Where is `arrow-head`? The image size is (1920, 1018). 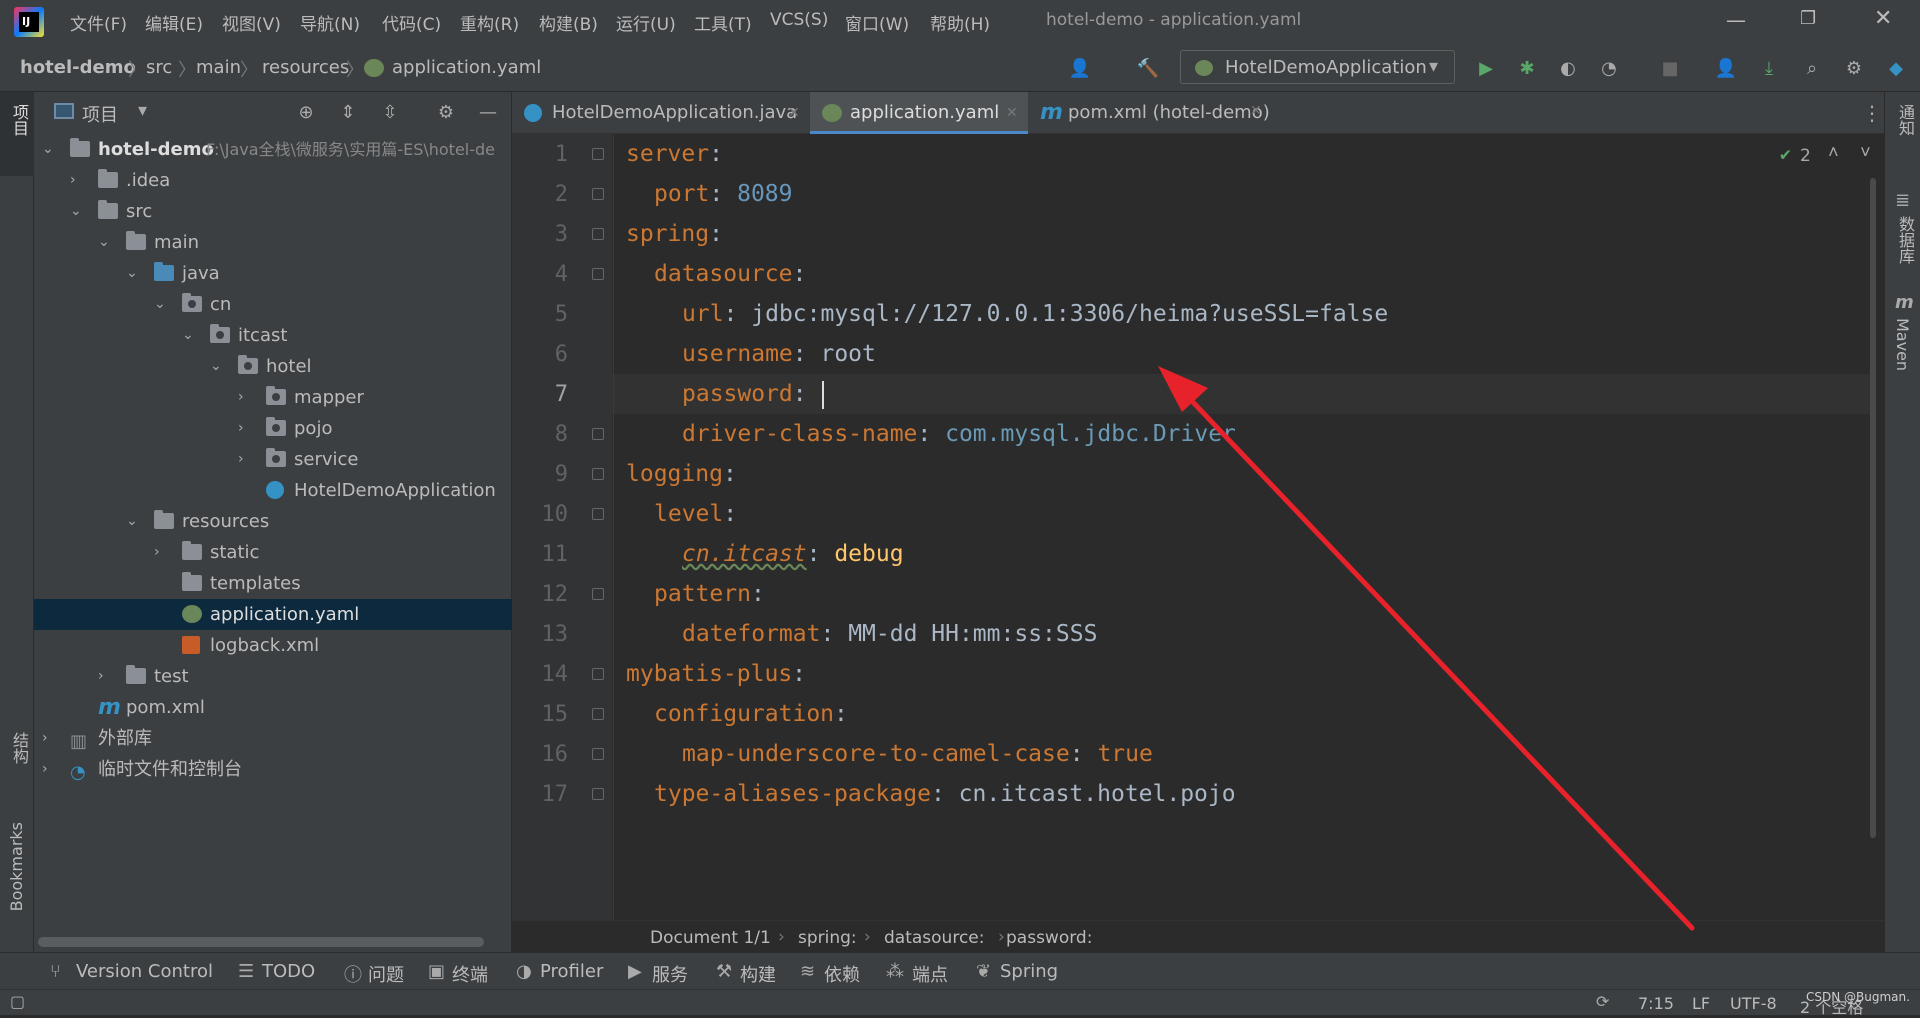 arrow-head is located at coordinates (1183, 389).